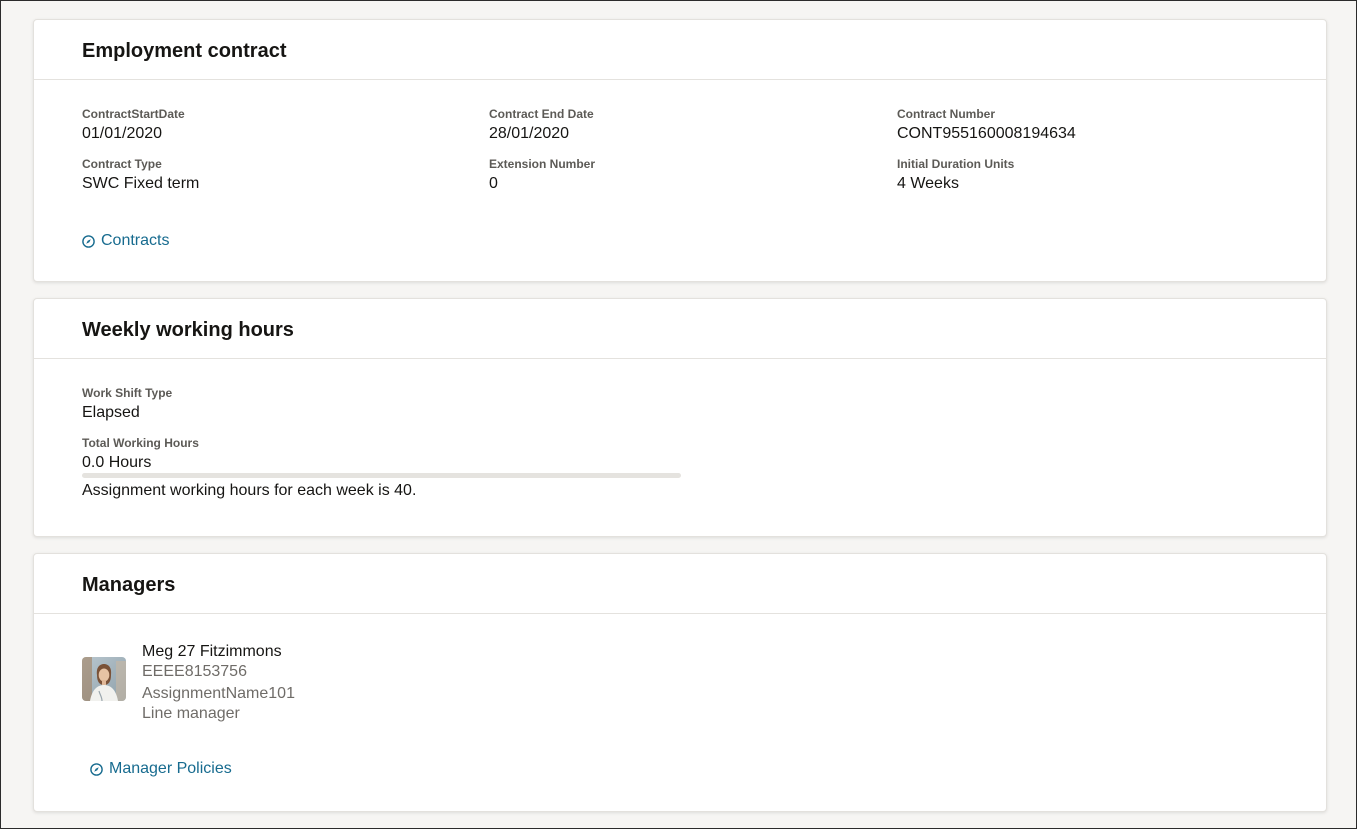 This screenshot has height=829, width=1357. I want to click on contract-end-date-value: 28/01/2020, so click(529, 133).